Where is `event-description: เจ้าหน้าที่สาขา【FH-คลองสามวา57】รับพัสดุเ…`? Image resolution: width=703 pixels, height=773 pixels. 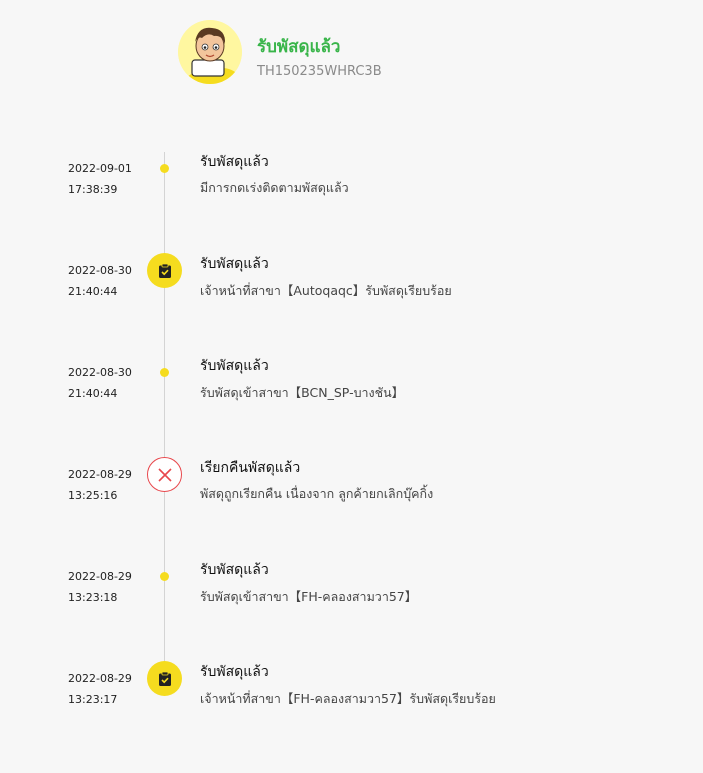
event-description: เจ้าหน้าที่สาขา【FH-คลองสามวา57】รับพัสดุเ… is located at coordinates (348, 698).